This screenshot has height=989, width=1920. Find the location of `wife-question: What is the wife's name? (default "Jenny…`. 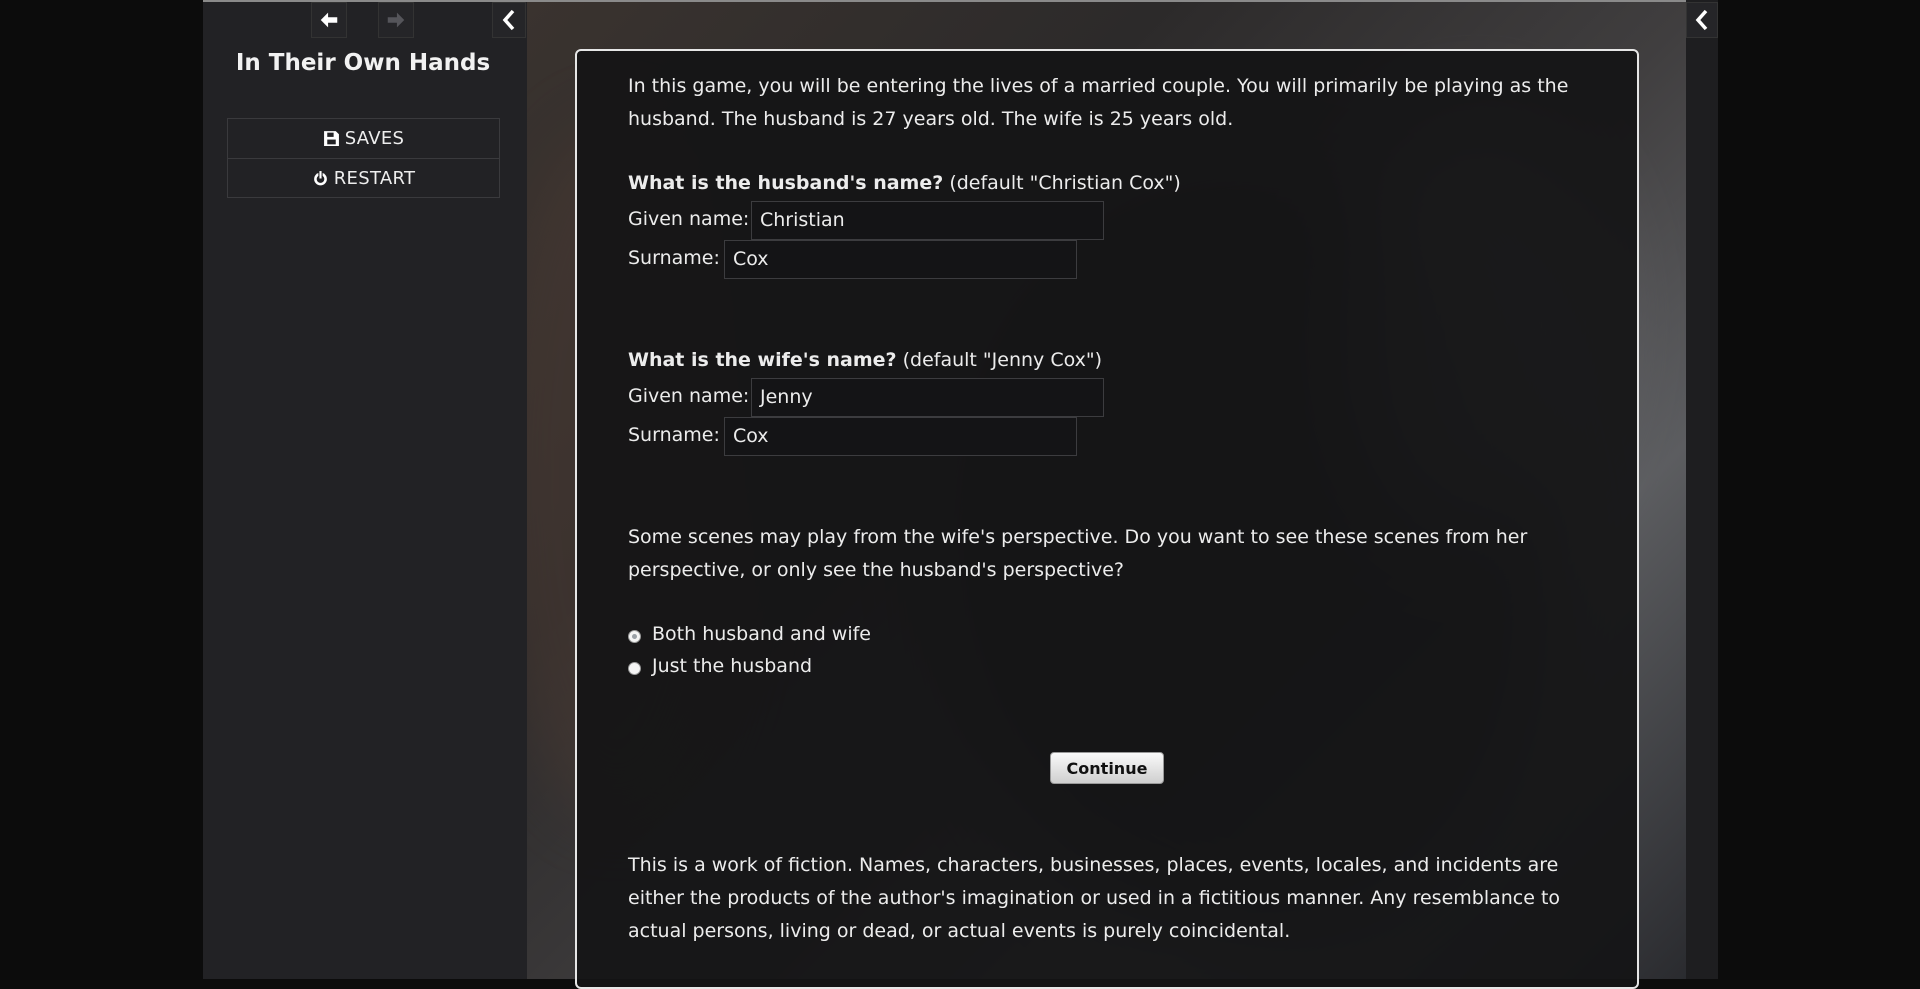

wife-question: What is the wife's name? (default "Jenny… is located at coordinates (865, 360).